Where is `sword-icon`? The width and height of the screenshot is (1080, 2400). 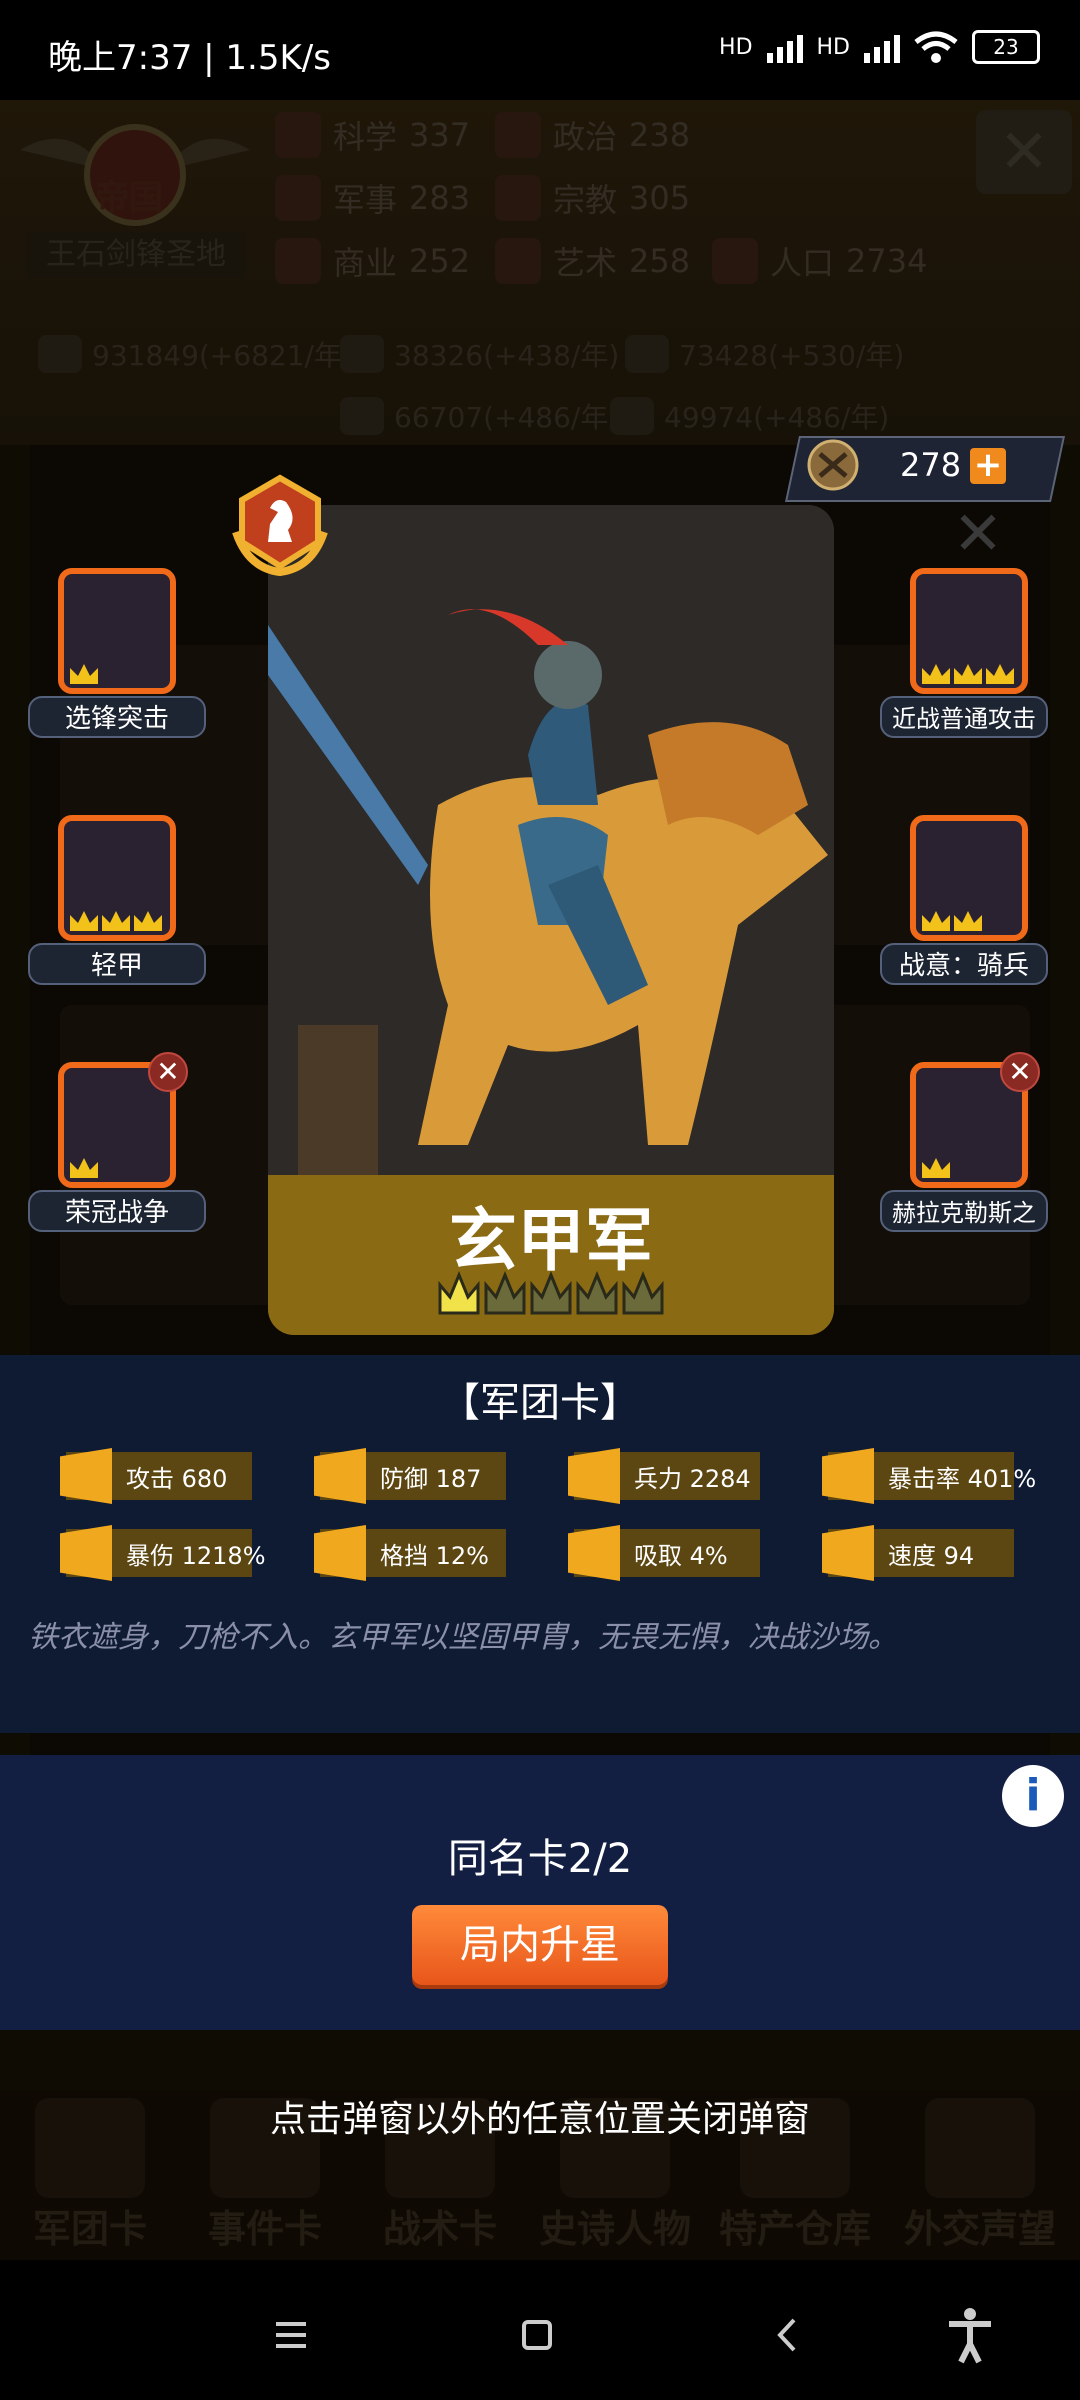
sword-icon is located at coordinates (86, 1476).